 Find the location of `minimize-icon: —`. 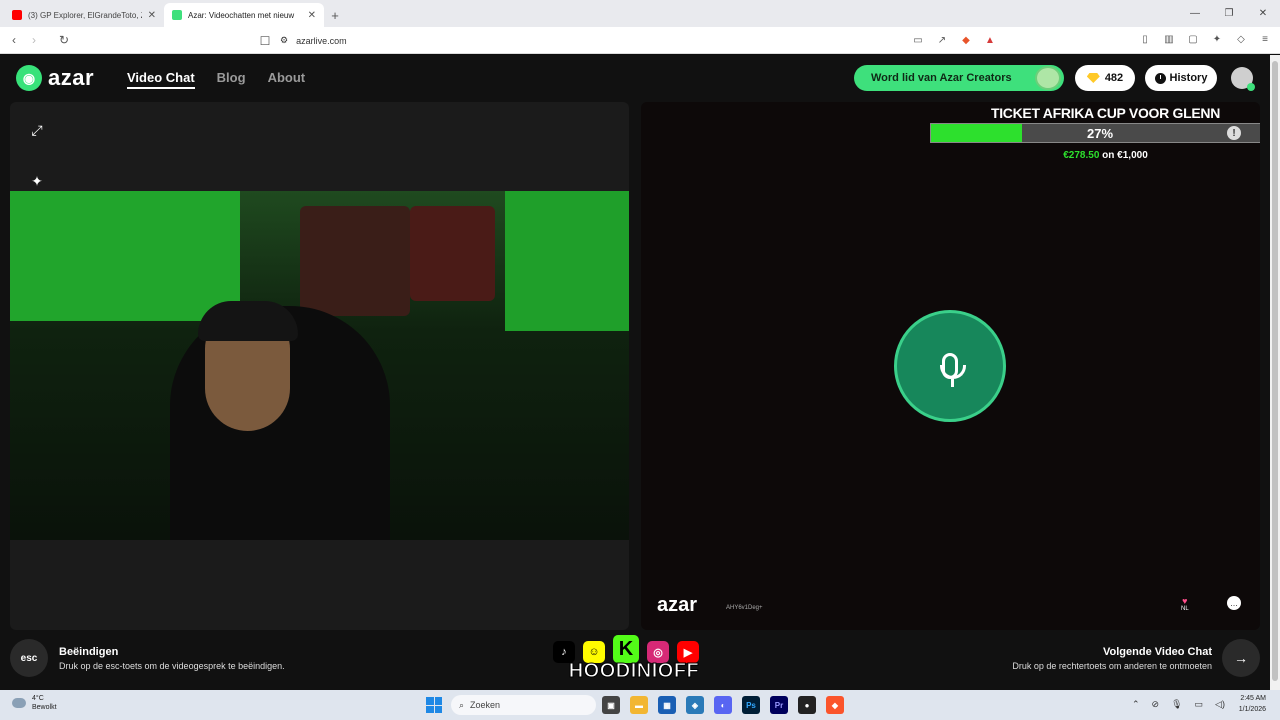

minimize-icon: — is located at coordinates (1195, 13).